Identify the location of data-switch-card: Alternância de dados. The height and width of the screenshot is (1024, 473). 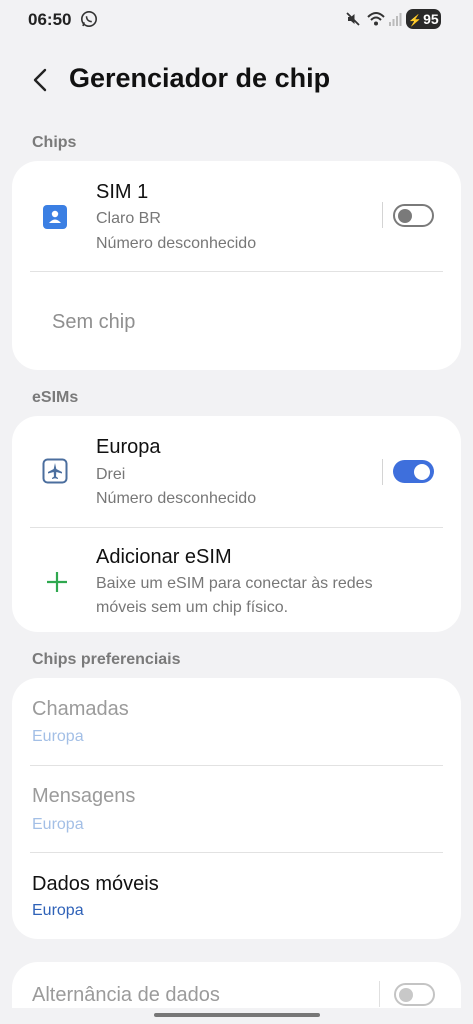
(236, 985).